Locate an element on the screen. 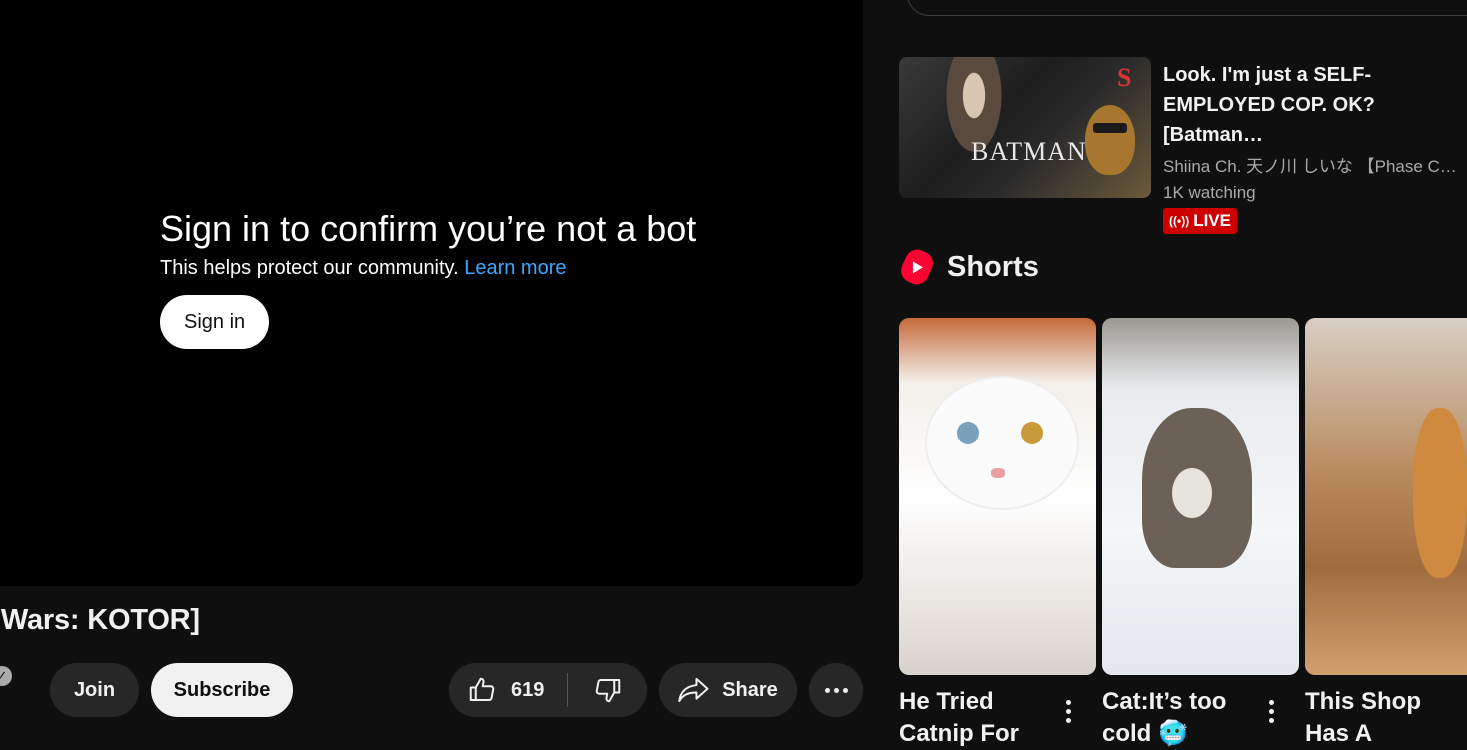  live-broadcast-icon: ((•)) is located at coordinates (1179, 221).